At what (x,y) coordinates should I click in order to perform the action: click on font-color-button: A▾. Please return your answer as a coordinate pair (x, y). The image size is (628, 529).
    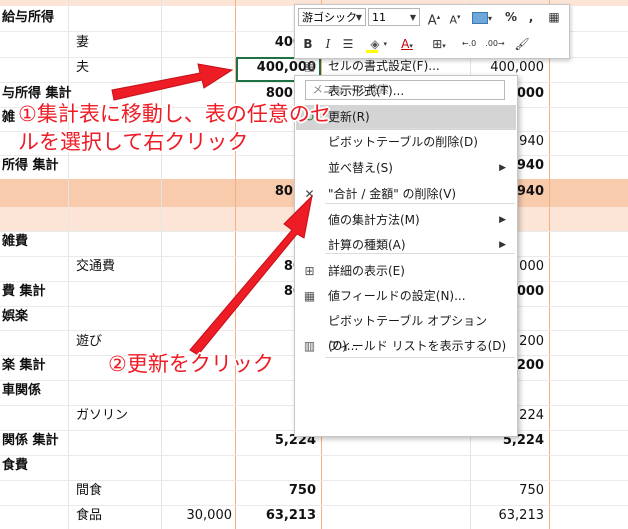
    Looking at the image, I should click on (407, 44).